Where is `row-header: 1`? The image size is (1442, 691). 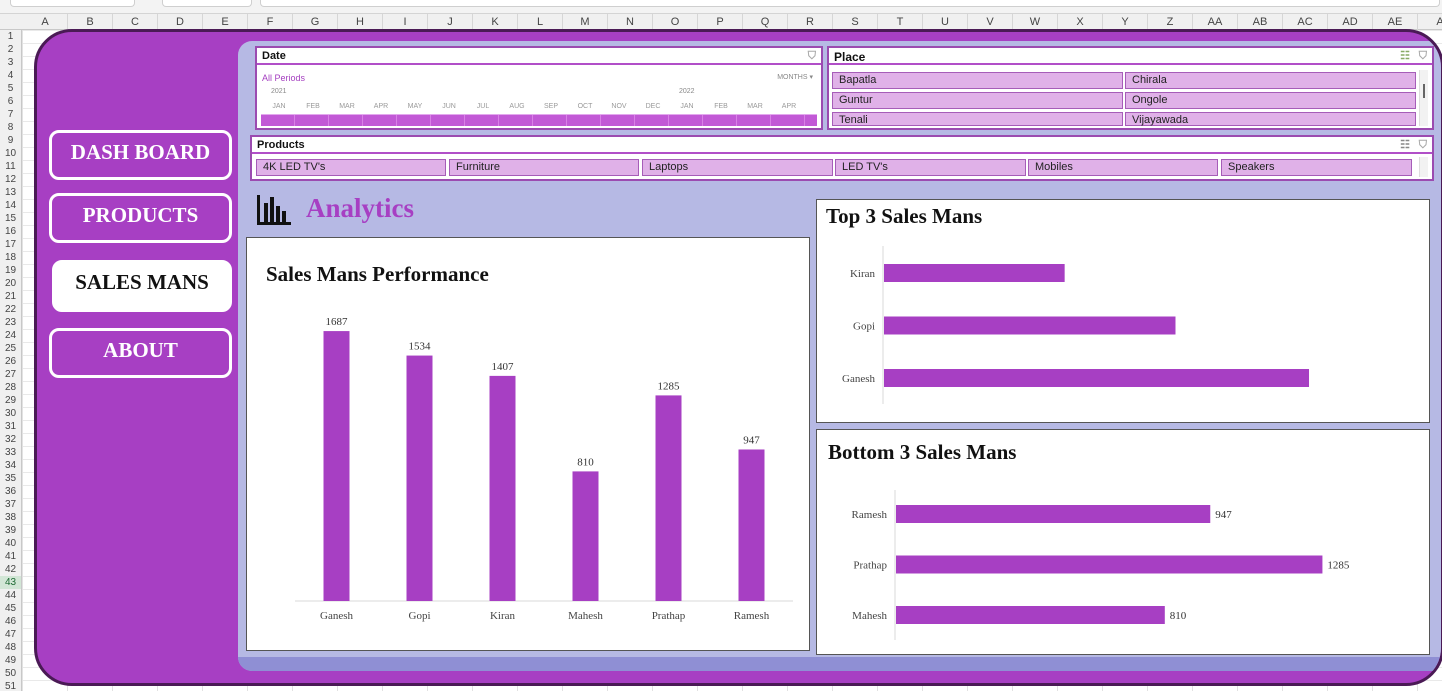 row-header: 1 is located at coordinates (10, 36).